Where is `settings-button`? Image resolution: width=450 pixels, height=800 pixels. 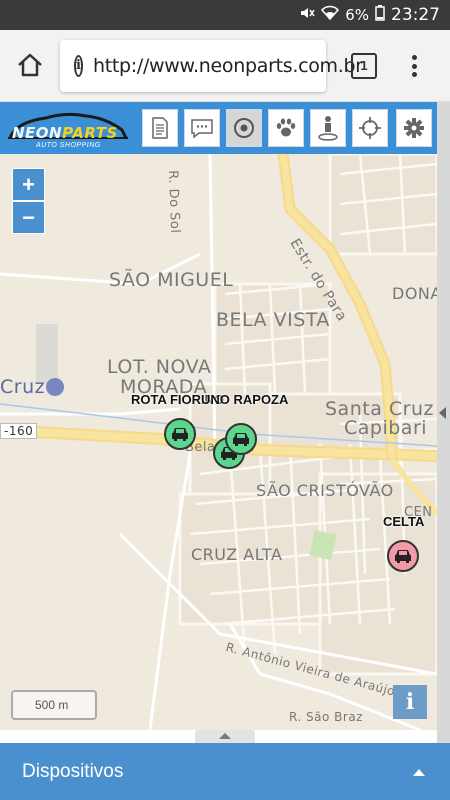
settings-button is located at coordinates (414, 128).